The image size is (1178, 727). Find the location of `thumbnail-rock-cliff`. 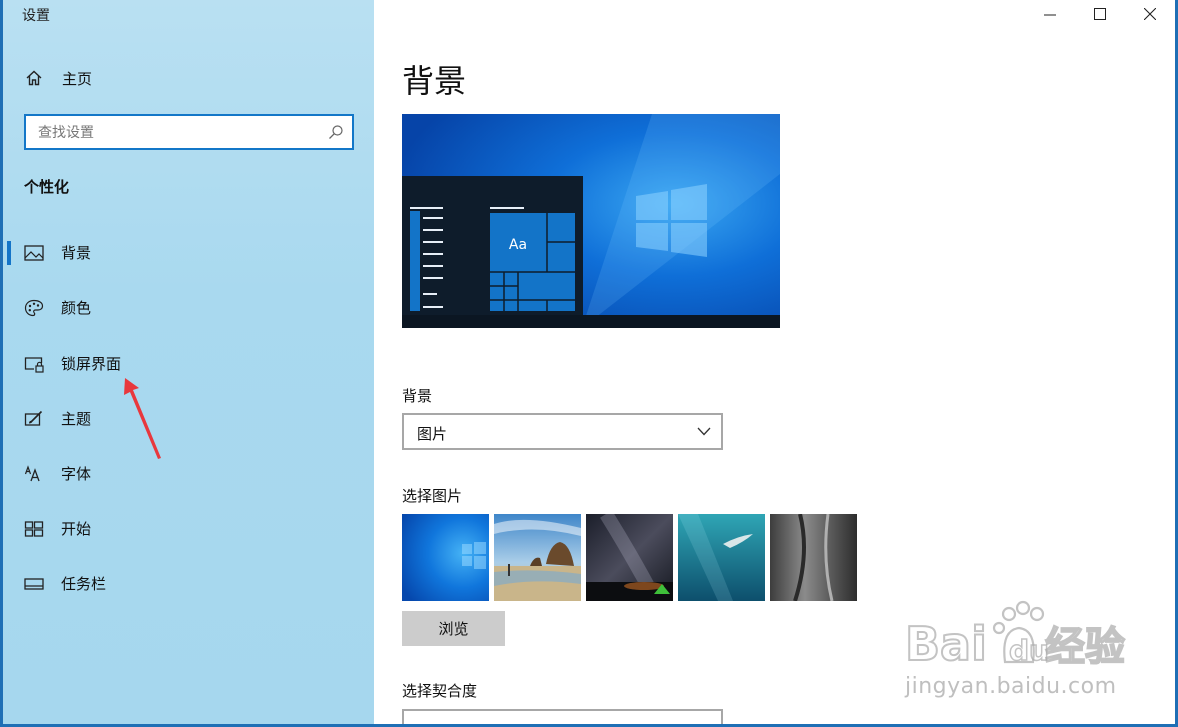

thumbnail-rock-cliff is located at coordinates (813, 557).